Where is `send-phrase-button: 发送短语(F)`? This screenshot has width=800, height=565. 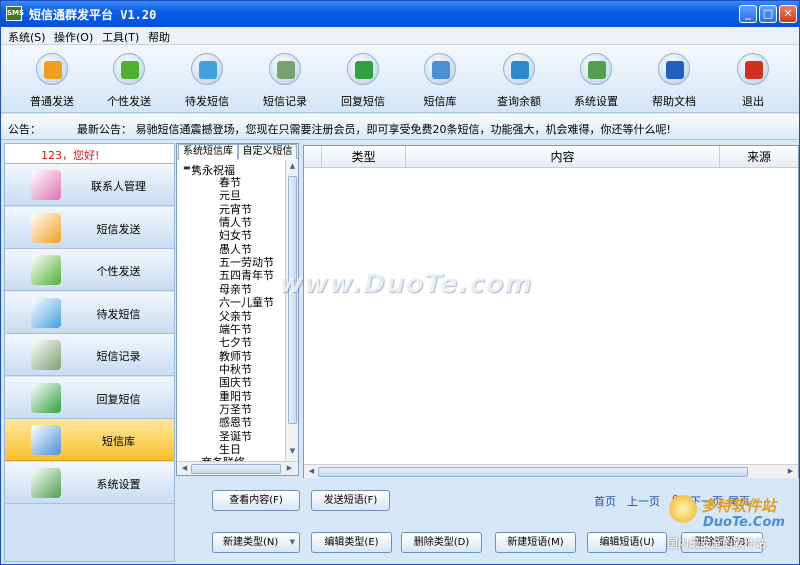 send-phrase-button: 发送短语(F) is located at coordinates (350, 500).